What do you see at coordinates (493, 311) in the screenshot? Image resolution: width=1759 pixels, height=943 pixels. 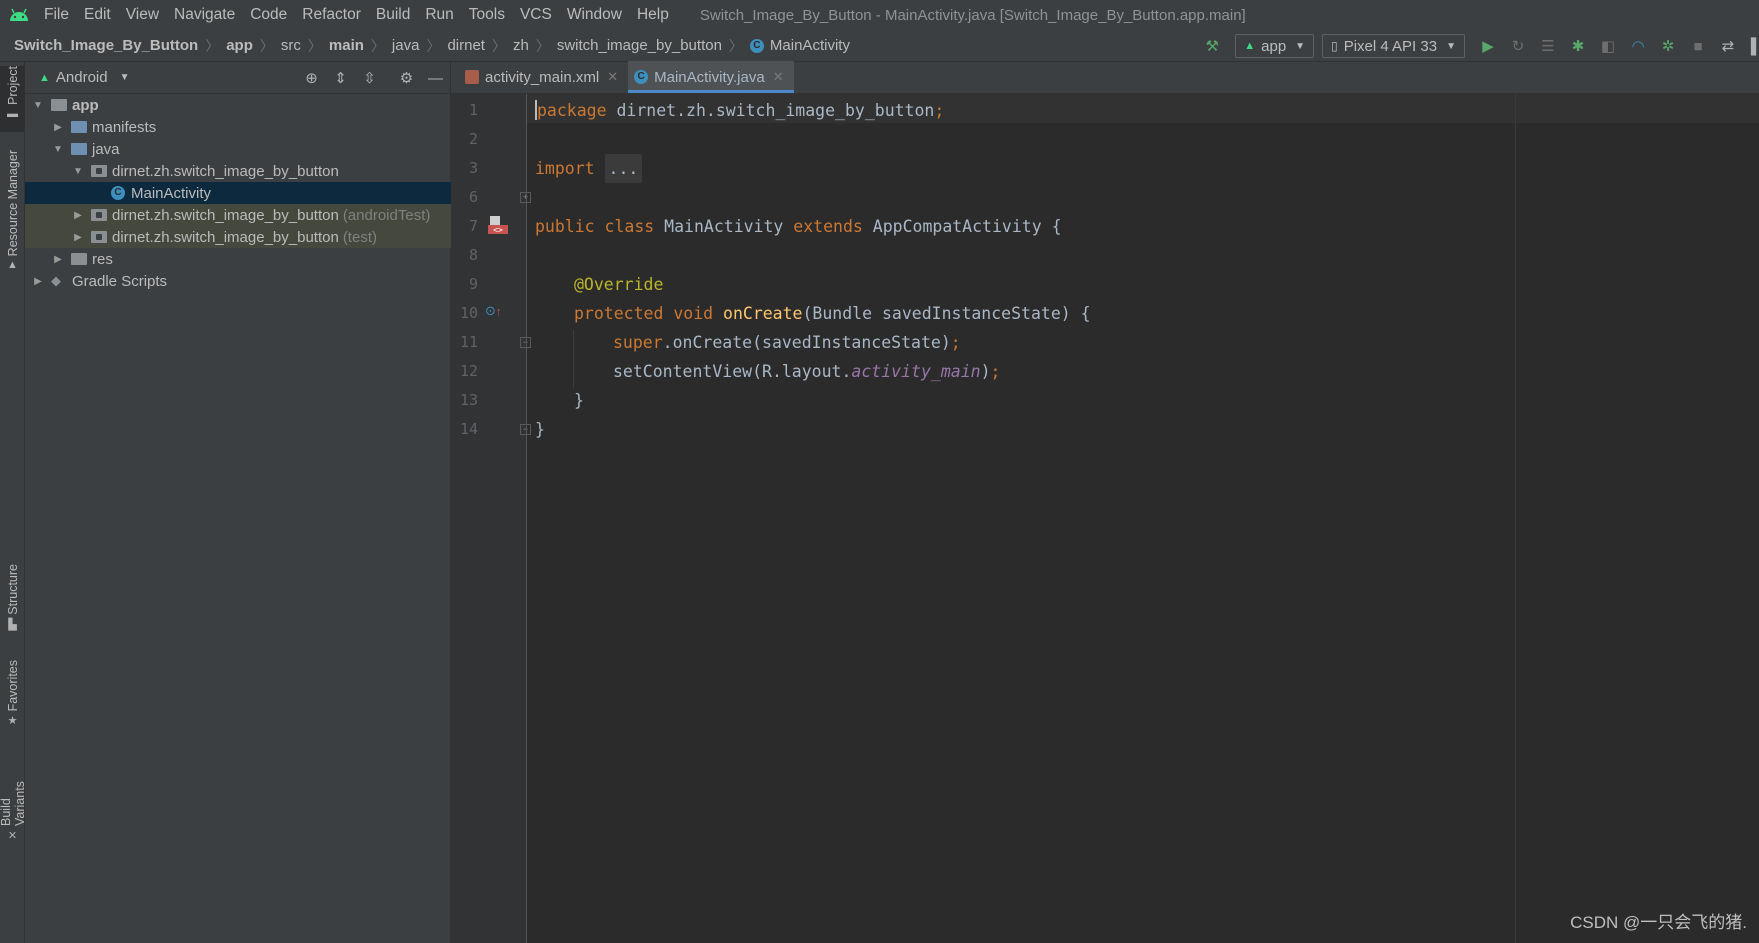 I see `override-method-icon: ⊙↑` at bounding box center [493, 311].